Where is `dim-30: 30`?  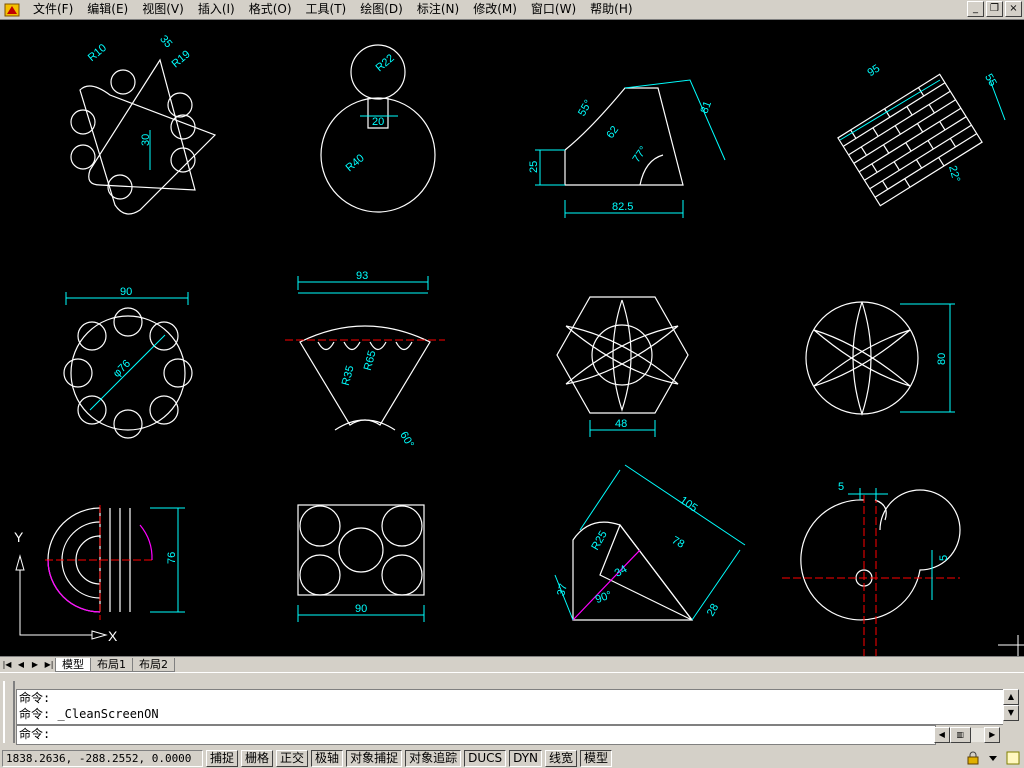 dim-30: 30 is located at coordinates (146, 140).